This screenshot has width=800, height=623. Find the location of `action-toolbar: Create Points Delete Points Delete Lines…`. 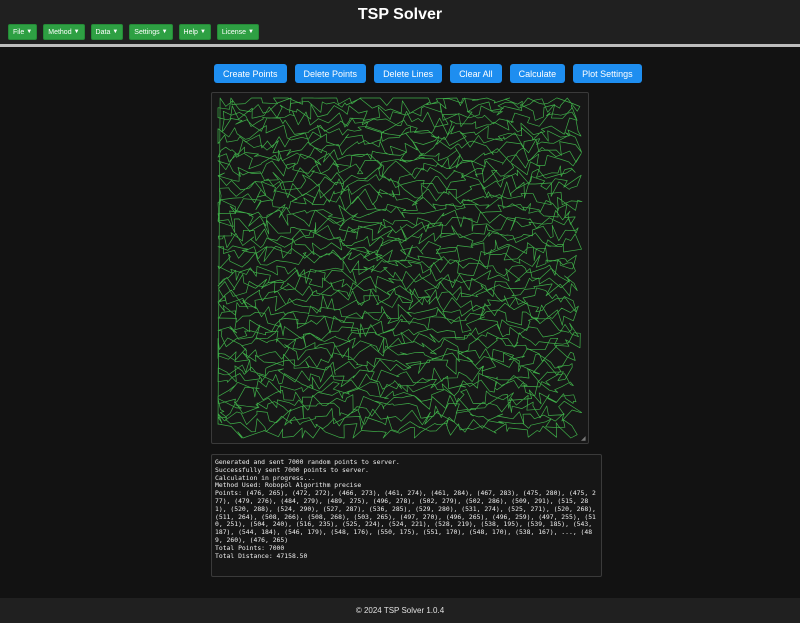

action-toolbar: Create Points Delete Points Delete Lines… is located at coordinates (428, 73).